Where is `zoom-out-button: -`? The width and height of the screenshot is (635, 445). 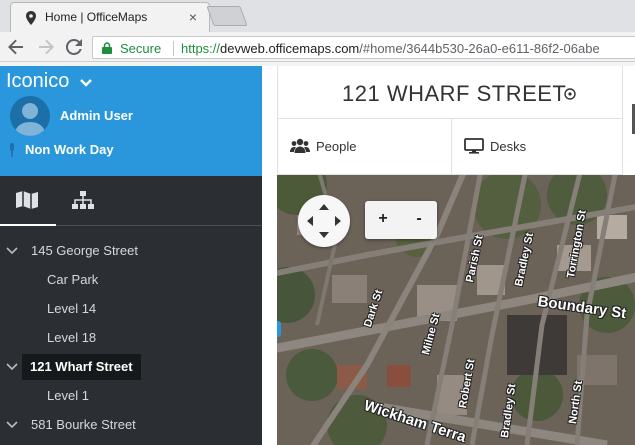
zoom-out-button: - is located at coordinates (419, 220).